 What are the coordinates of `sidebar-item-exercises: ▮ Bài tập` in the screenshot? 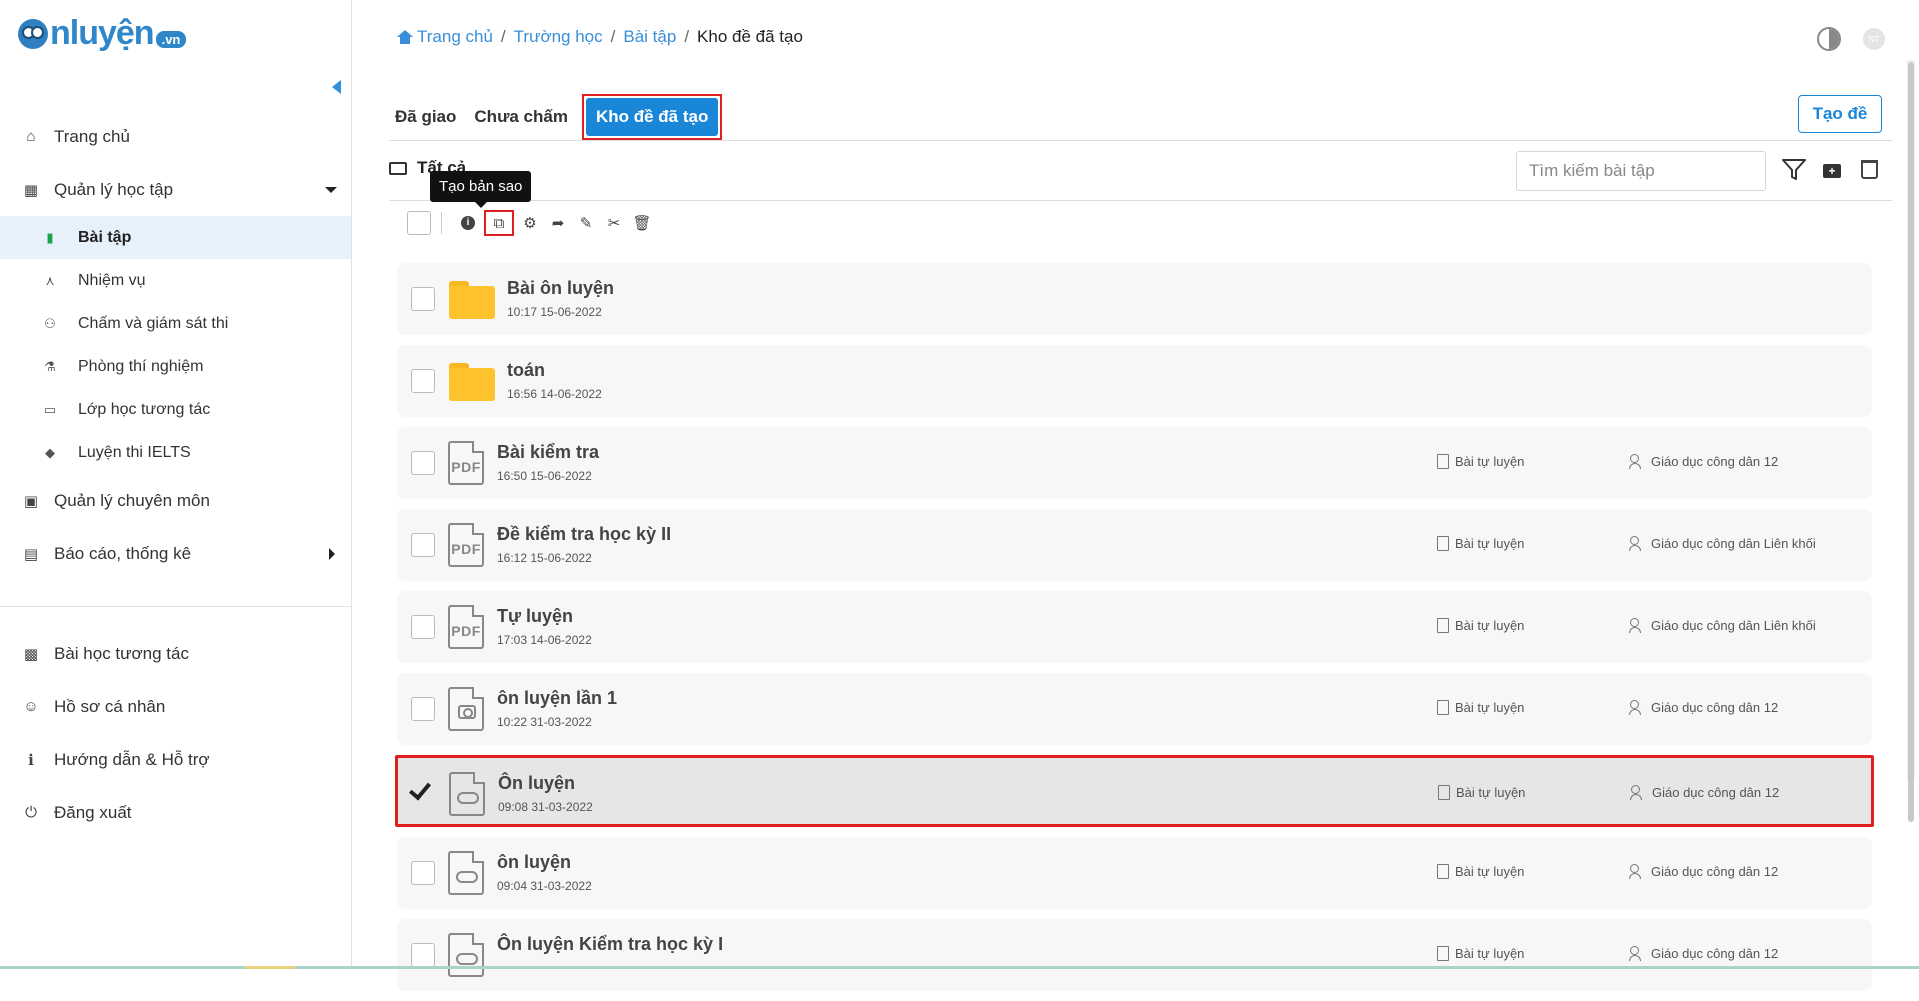 It's located at (175, 237).